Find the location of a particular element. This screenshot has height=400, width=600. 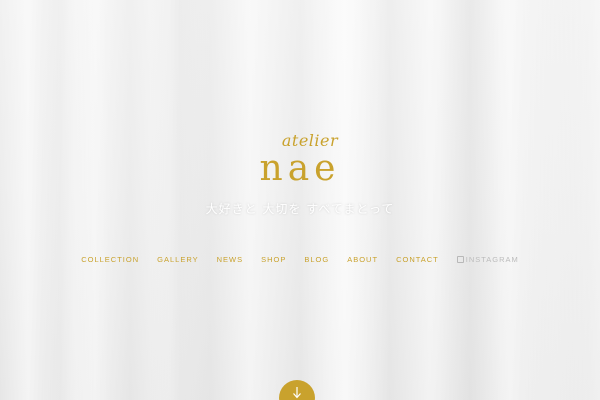

site-logo: atelier nae is located at coordinates (300, 160).